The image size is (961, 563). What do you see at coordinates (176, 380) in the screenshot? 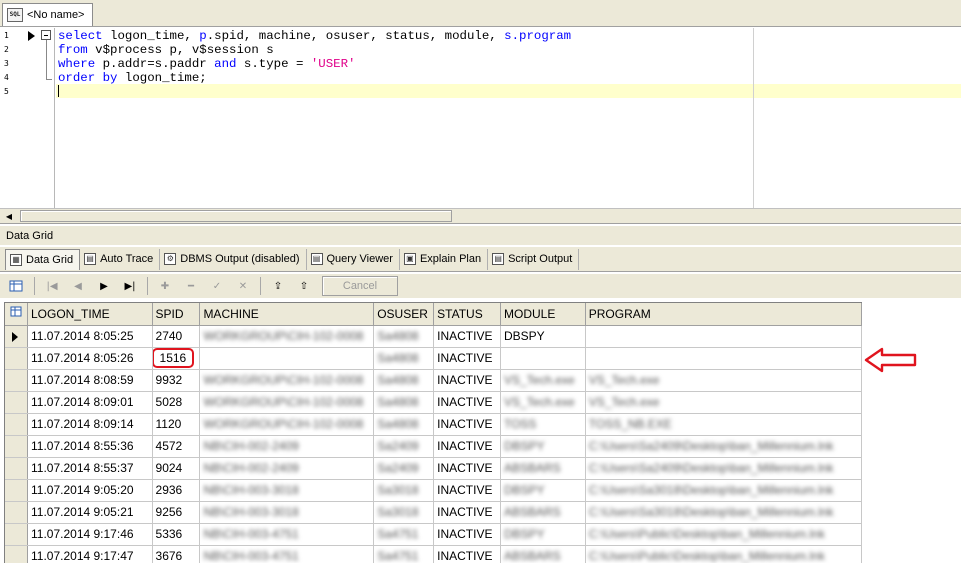
I see `cell-spid: 9932` at bounding box center [176, 380].